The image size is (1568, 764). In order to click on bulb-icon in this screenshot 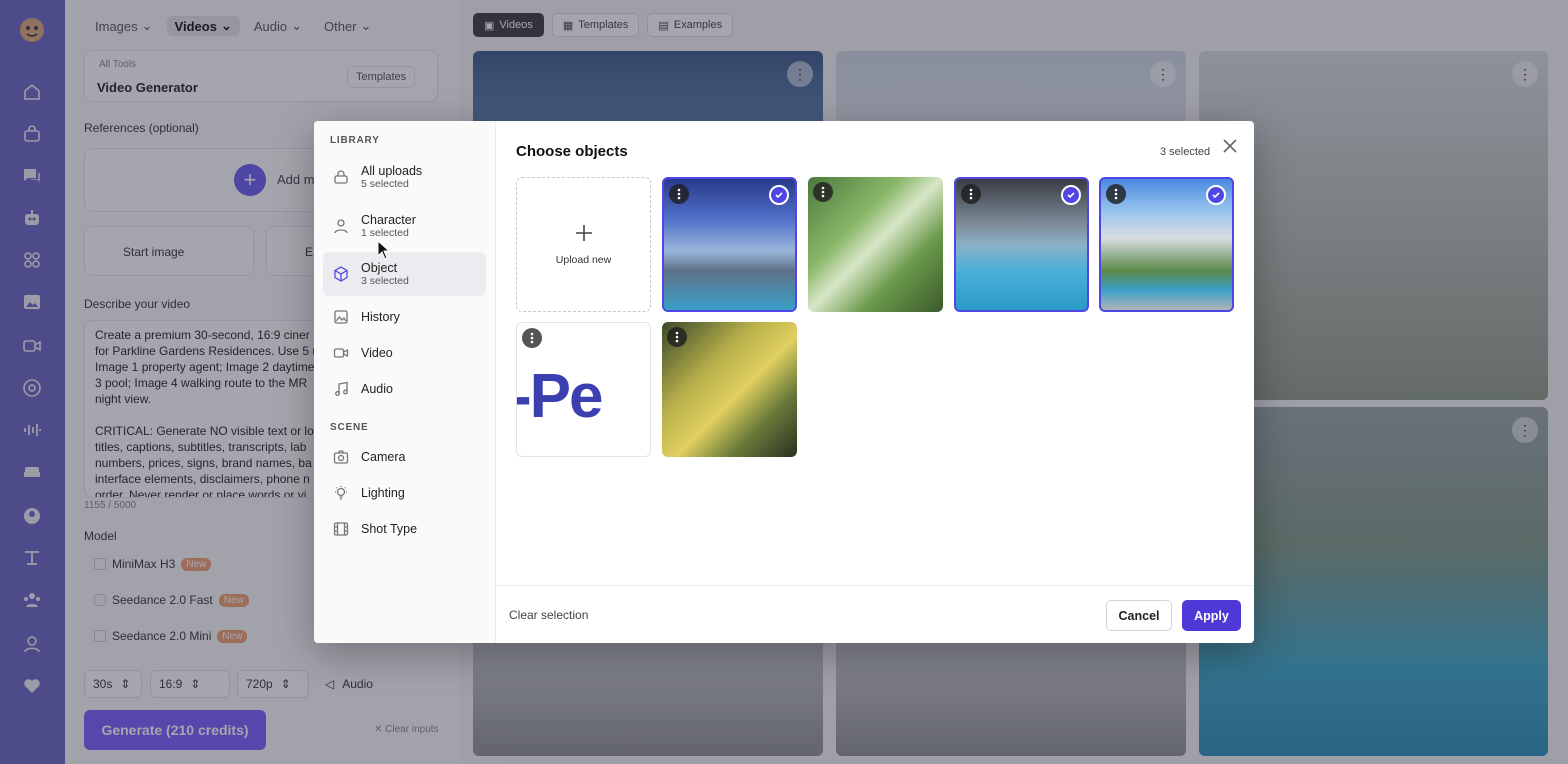, I will do `click(341, 493)`.